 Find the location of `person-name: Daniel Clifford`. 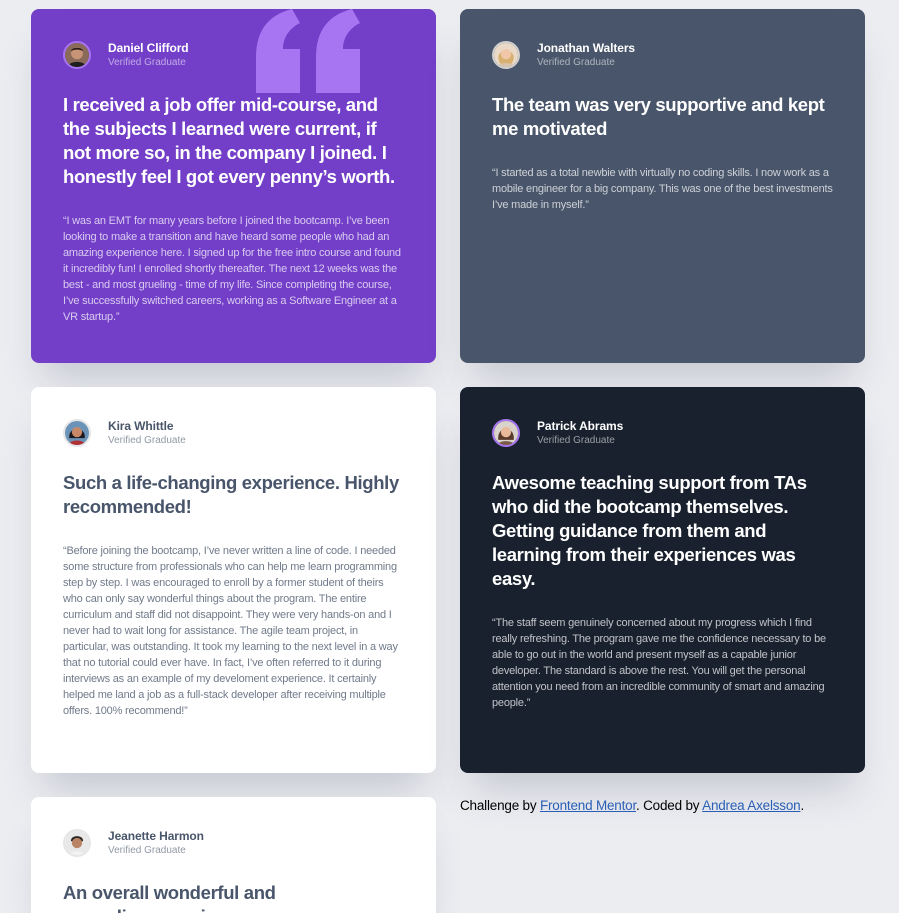

person-name: Daniel Clifford is located at coordinates (148, 47).